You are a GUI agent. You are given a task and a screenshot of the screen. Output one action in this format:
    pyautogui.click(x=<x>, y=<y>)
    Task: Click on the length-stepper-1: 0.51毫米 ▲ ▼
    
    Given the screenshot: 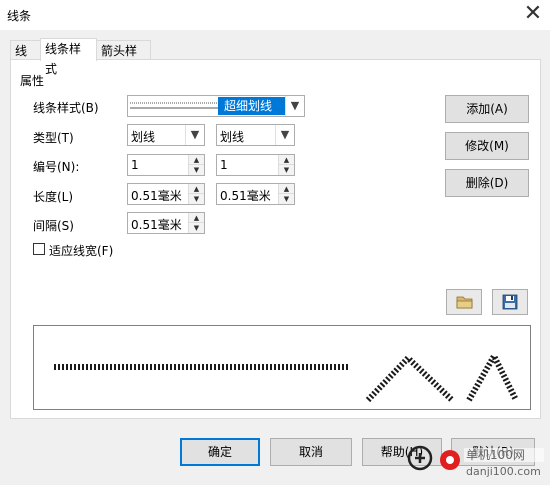 What is the action you would take?
    pyautogui.click(x=166, y=194)
    